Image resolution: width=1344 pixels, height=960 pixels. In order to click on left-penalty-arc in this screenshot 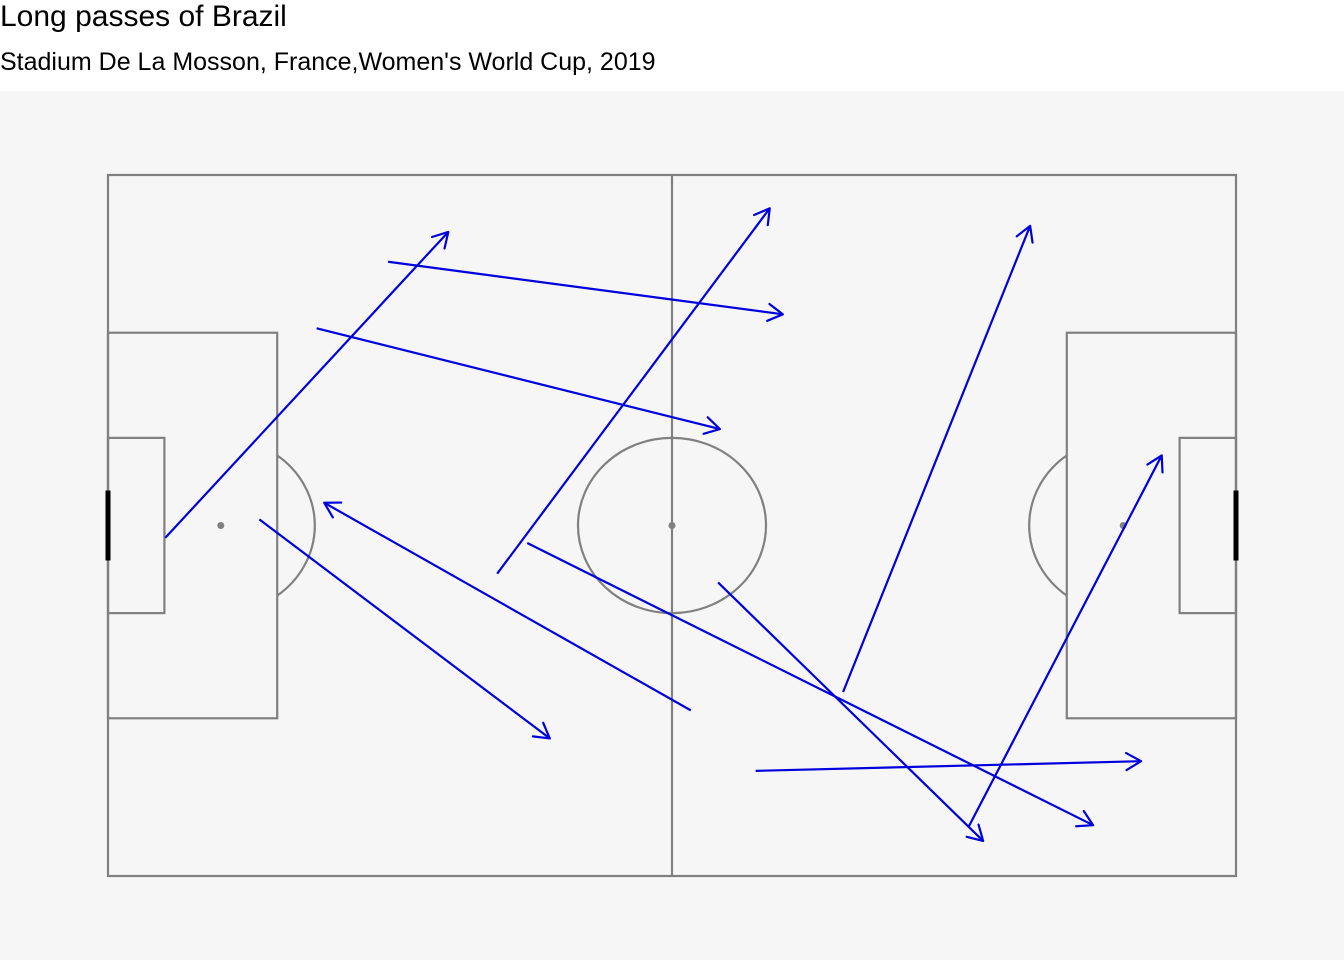, I will do `click(296, 525)`.